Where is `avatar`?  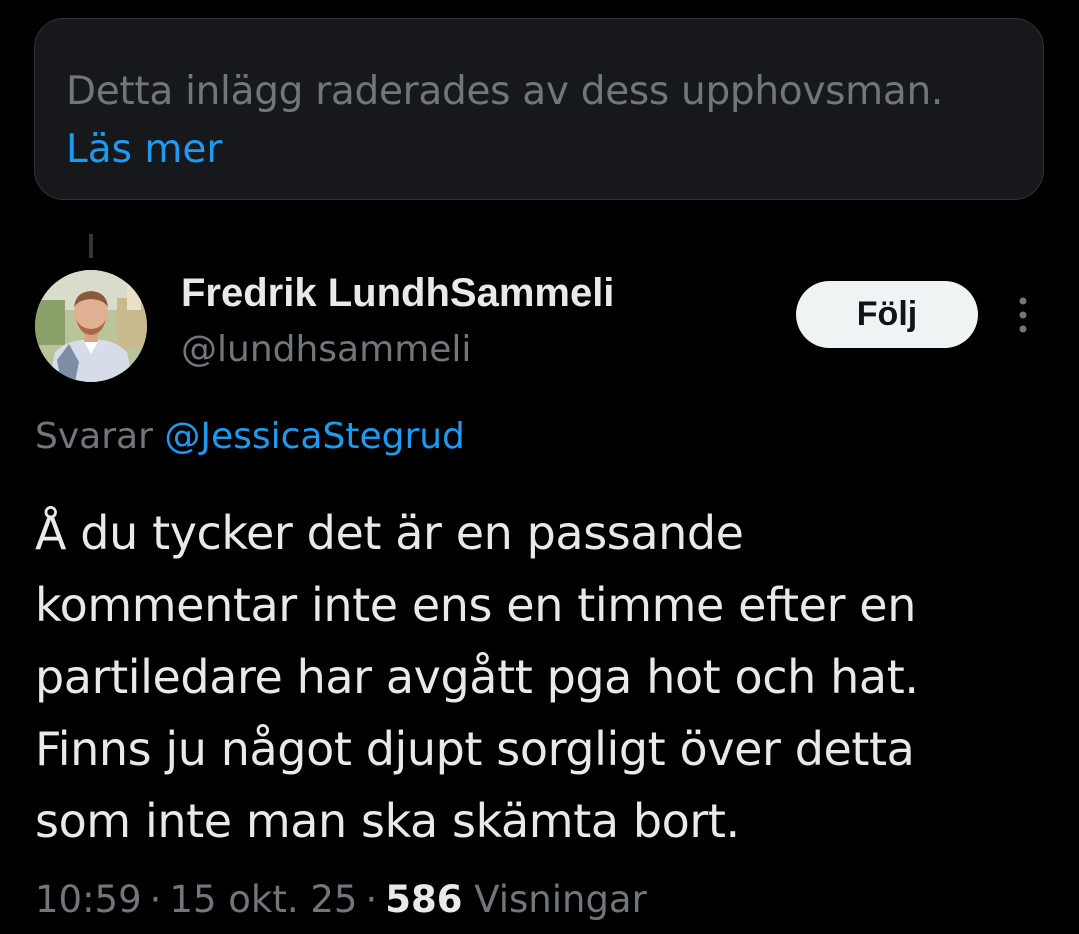 avatar is located at coordinates (91, 326).